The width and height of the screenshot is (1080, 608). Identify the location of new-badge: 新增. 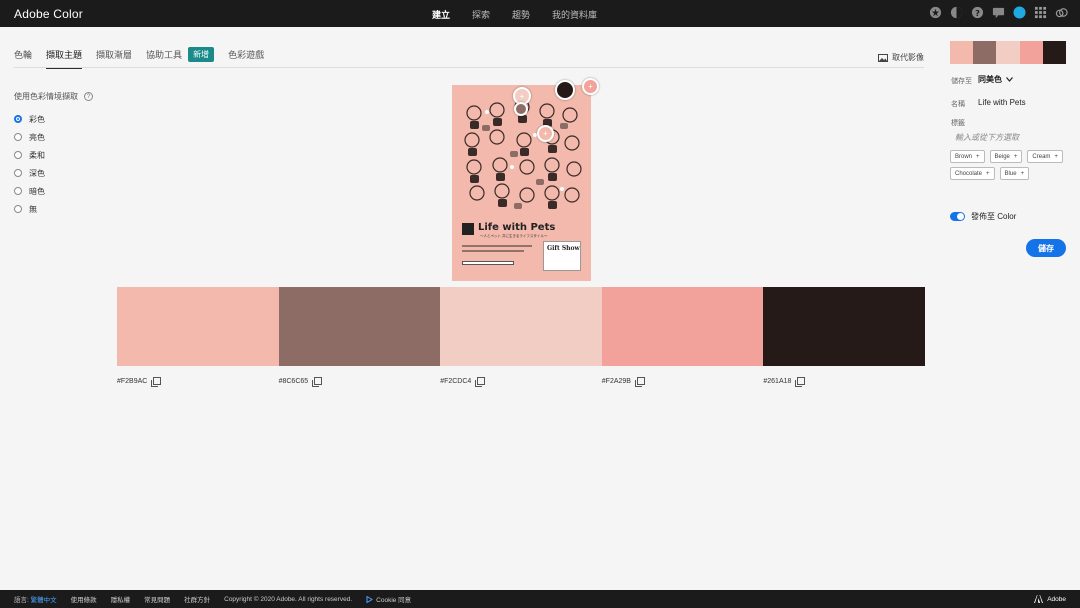
(201, 54).